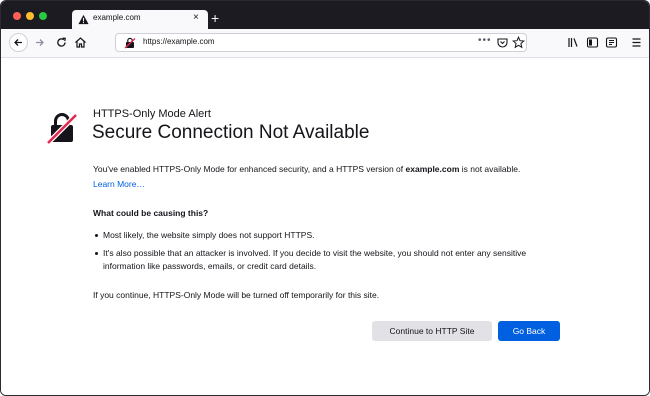 The image size is (650, 396). I want to click on continue-to-http-button: Continue to HTTP Site, so click(432, 331).